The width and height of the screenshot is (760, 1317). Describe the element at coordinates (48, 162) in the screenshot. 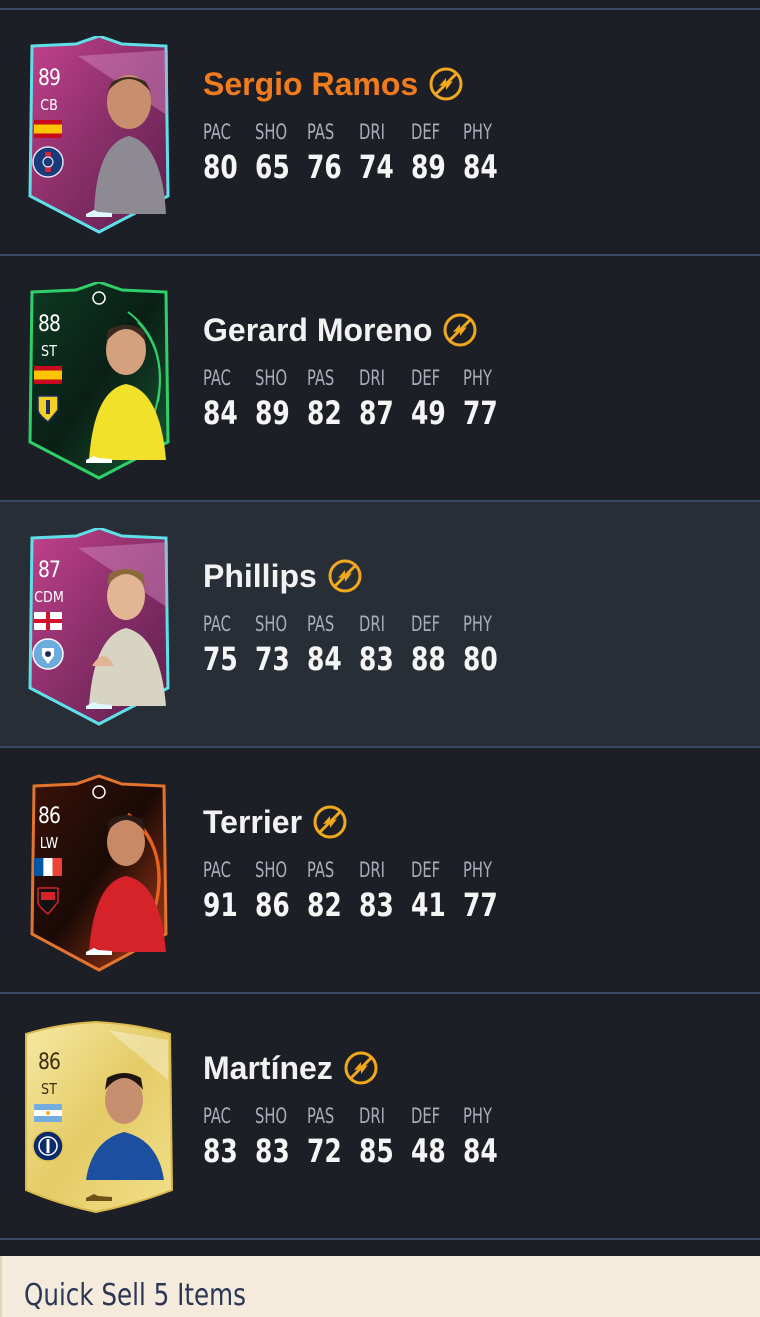

I see `psg-badge-icon` at that location.